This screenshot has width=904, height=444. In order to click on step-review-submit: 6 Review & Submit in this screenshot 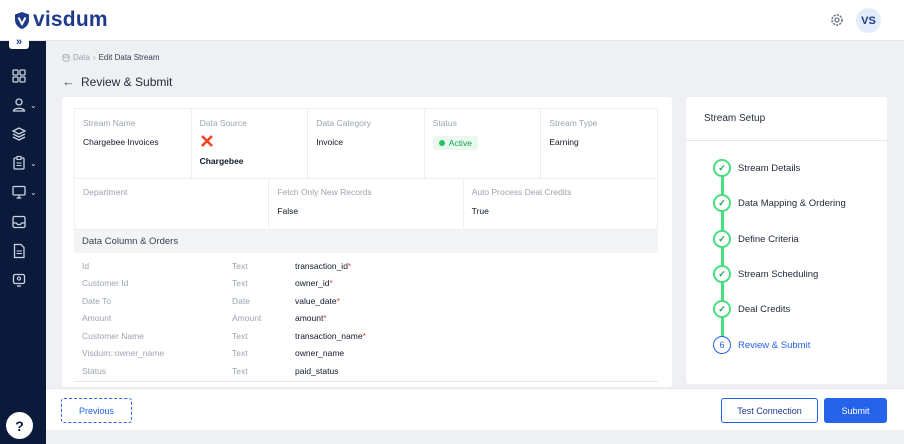, I will do `click(761, 345)`.